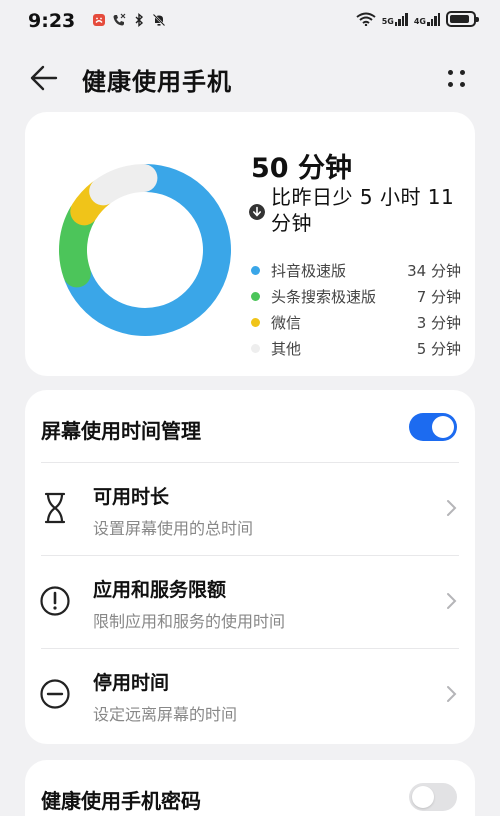  I want to click on app-notification-icon, so click(99, 20).